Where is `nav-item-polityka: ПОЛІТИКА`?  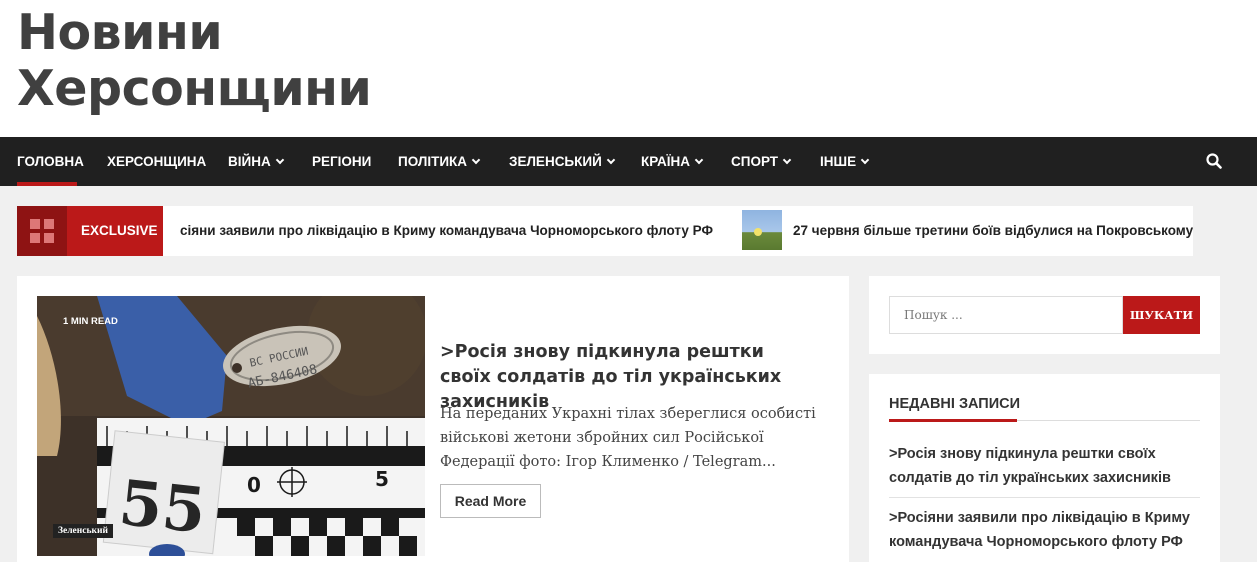 nav-item-polityka: ПОЛІТИКА is located at coordinates (439, 161).